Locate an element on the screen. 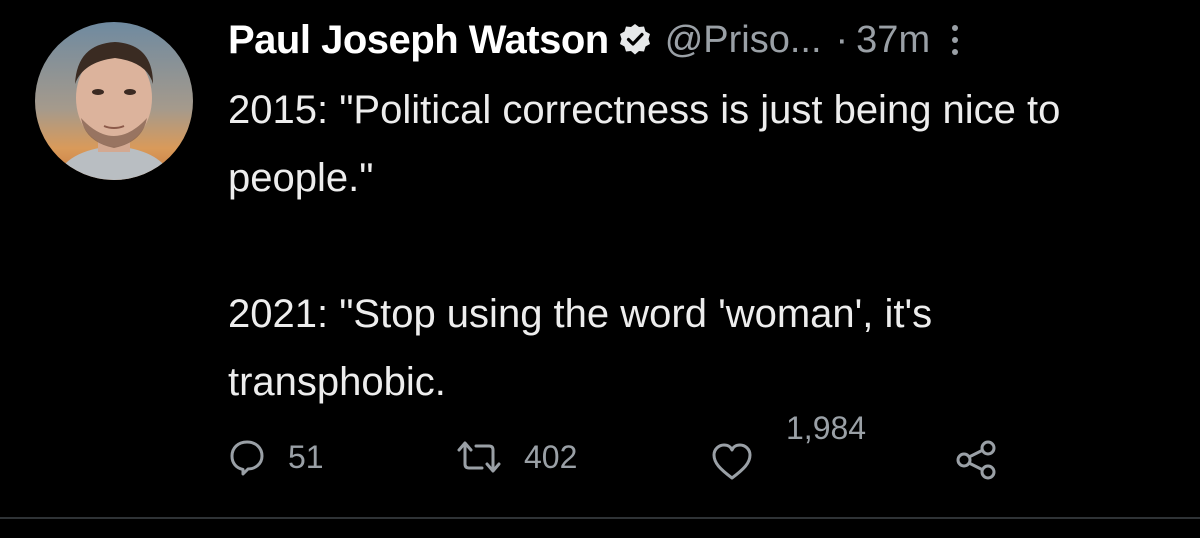 This screenshot has width=1200, height=538. avatar is located at coordinates (114, 101).